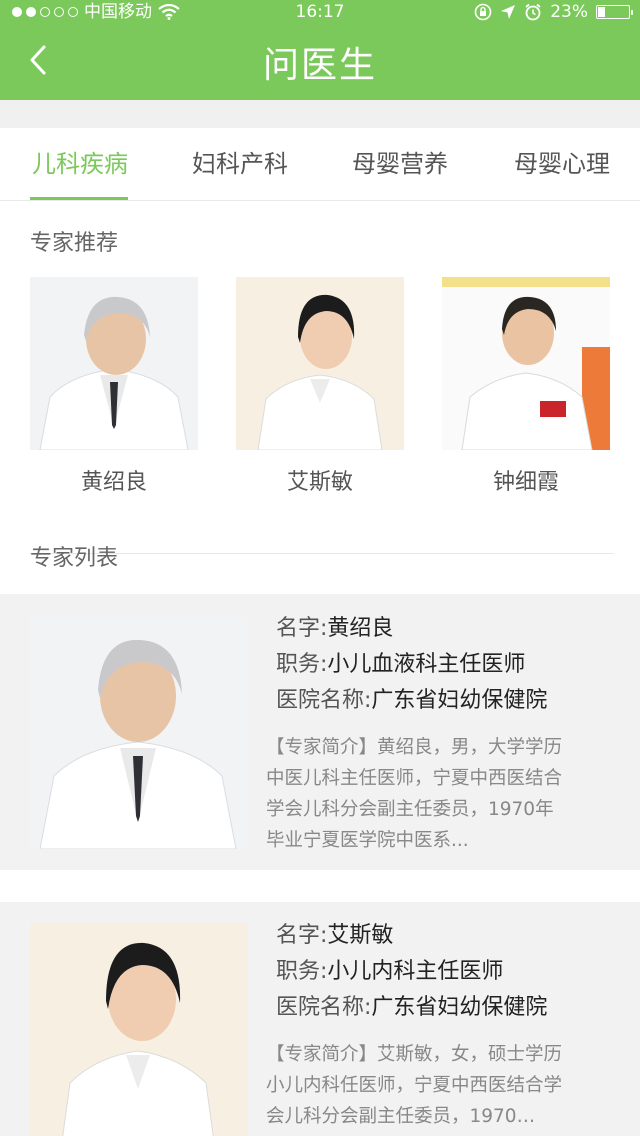 The height and width of the screenshot is (1136, 640). I want to click on bio-line: 中医儿科主任医师，宁夏中西医结合, so click(414, 778).